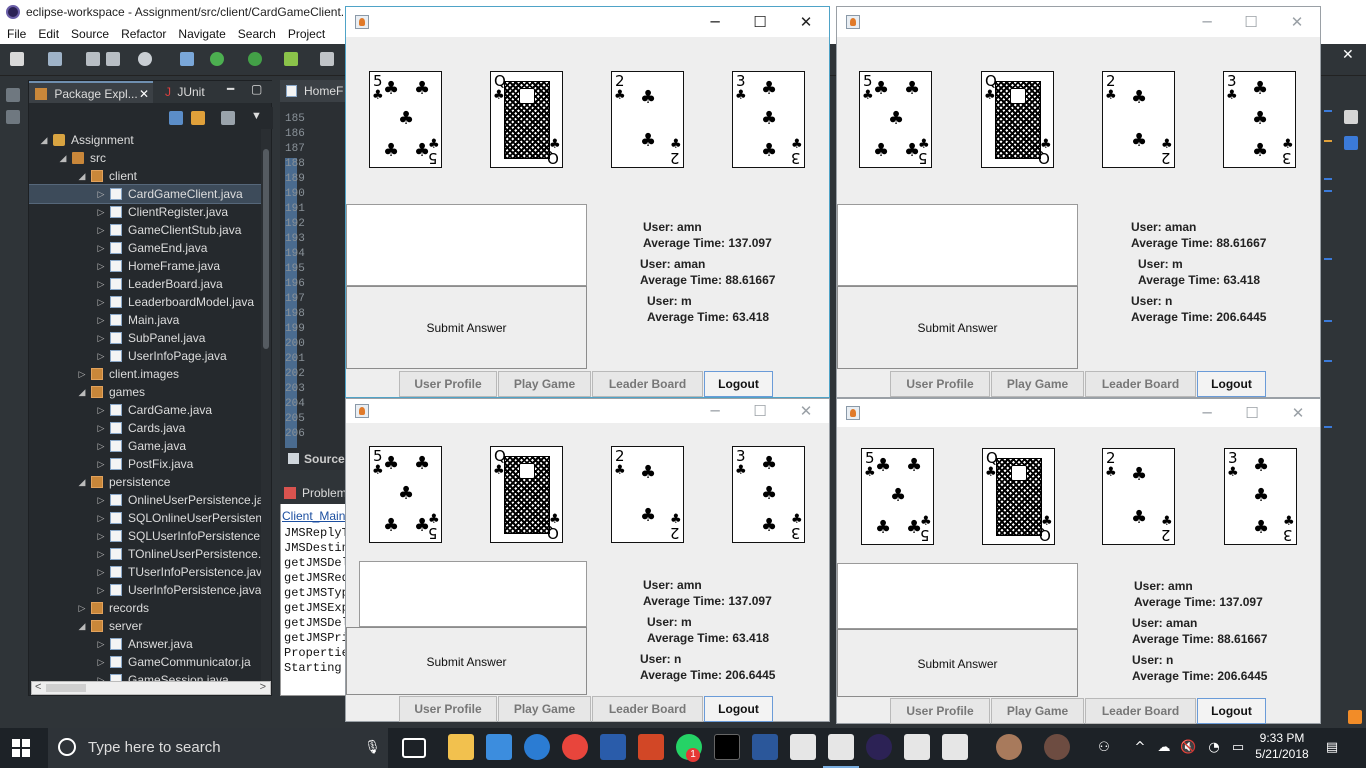 This screenshot has width=1366, height=768. I want to click on open-type-icon, so click(327, 59).